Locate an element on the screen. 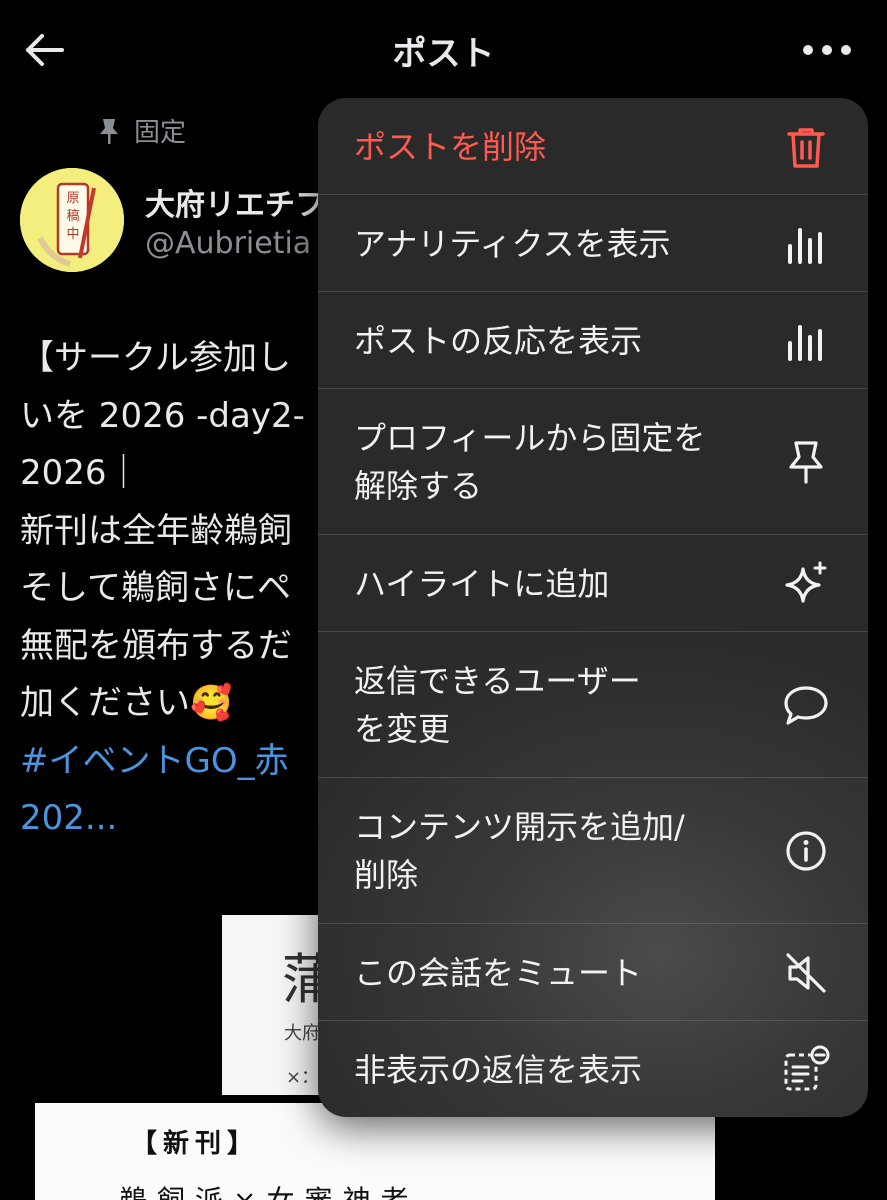  author-handle: @Aubrietia is located at coordinates (228, 243).